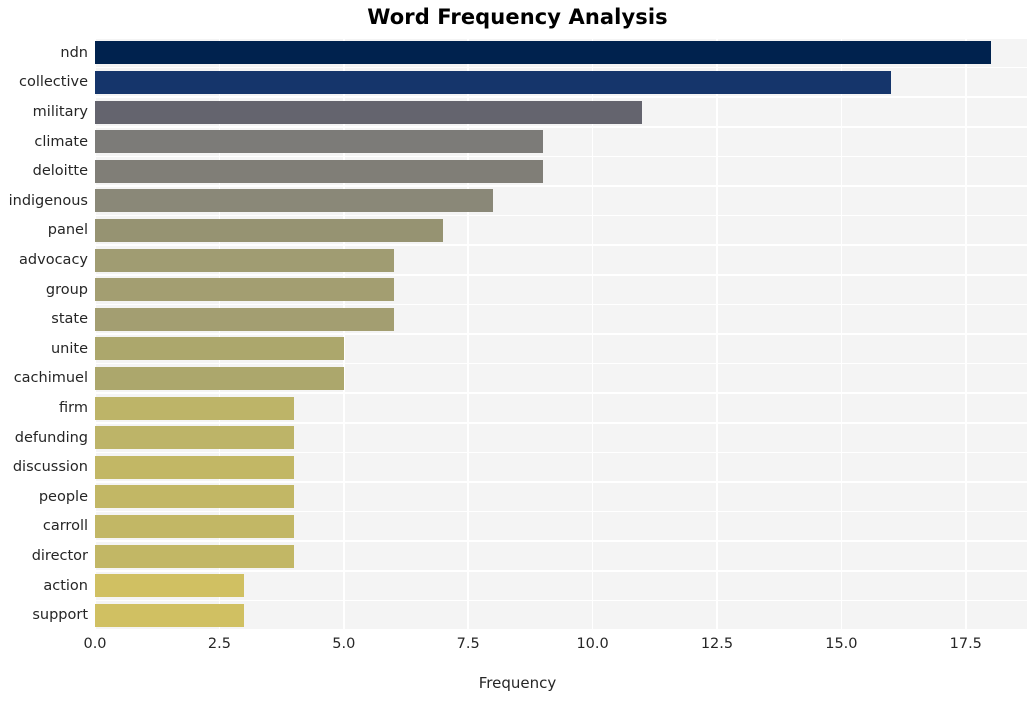  Describe the element at coordinates (965, 644) in the screenshot. I see `x-axis-tick-label: 17.5` at that location.